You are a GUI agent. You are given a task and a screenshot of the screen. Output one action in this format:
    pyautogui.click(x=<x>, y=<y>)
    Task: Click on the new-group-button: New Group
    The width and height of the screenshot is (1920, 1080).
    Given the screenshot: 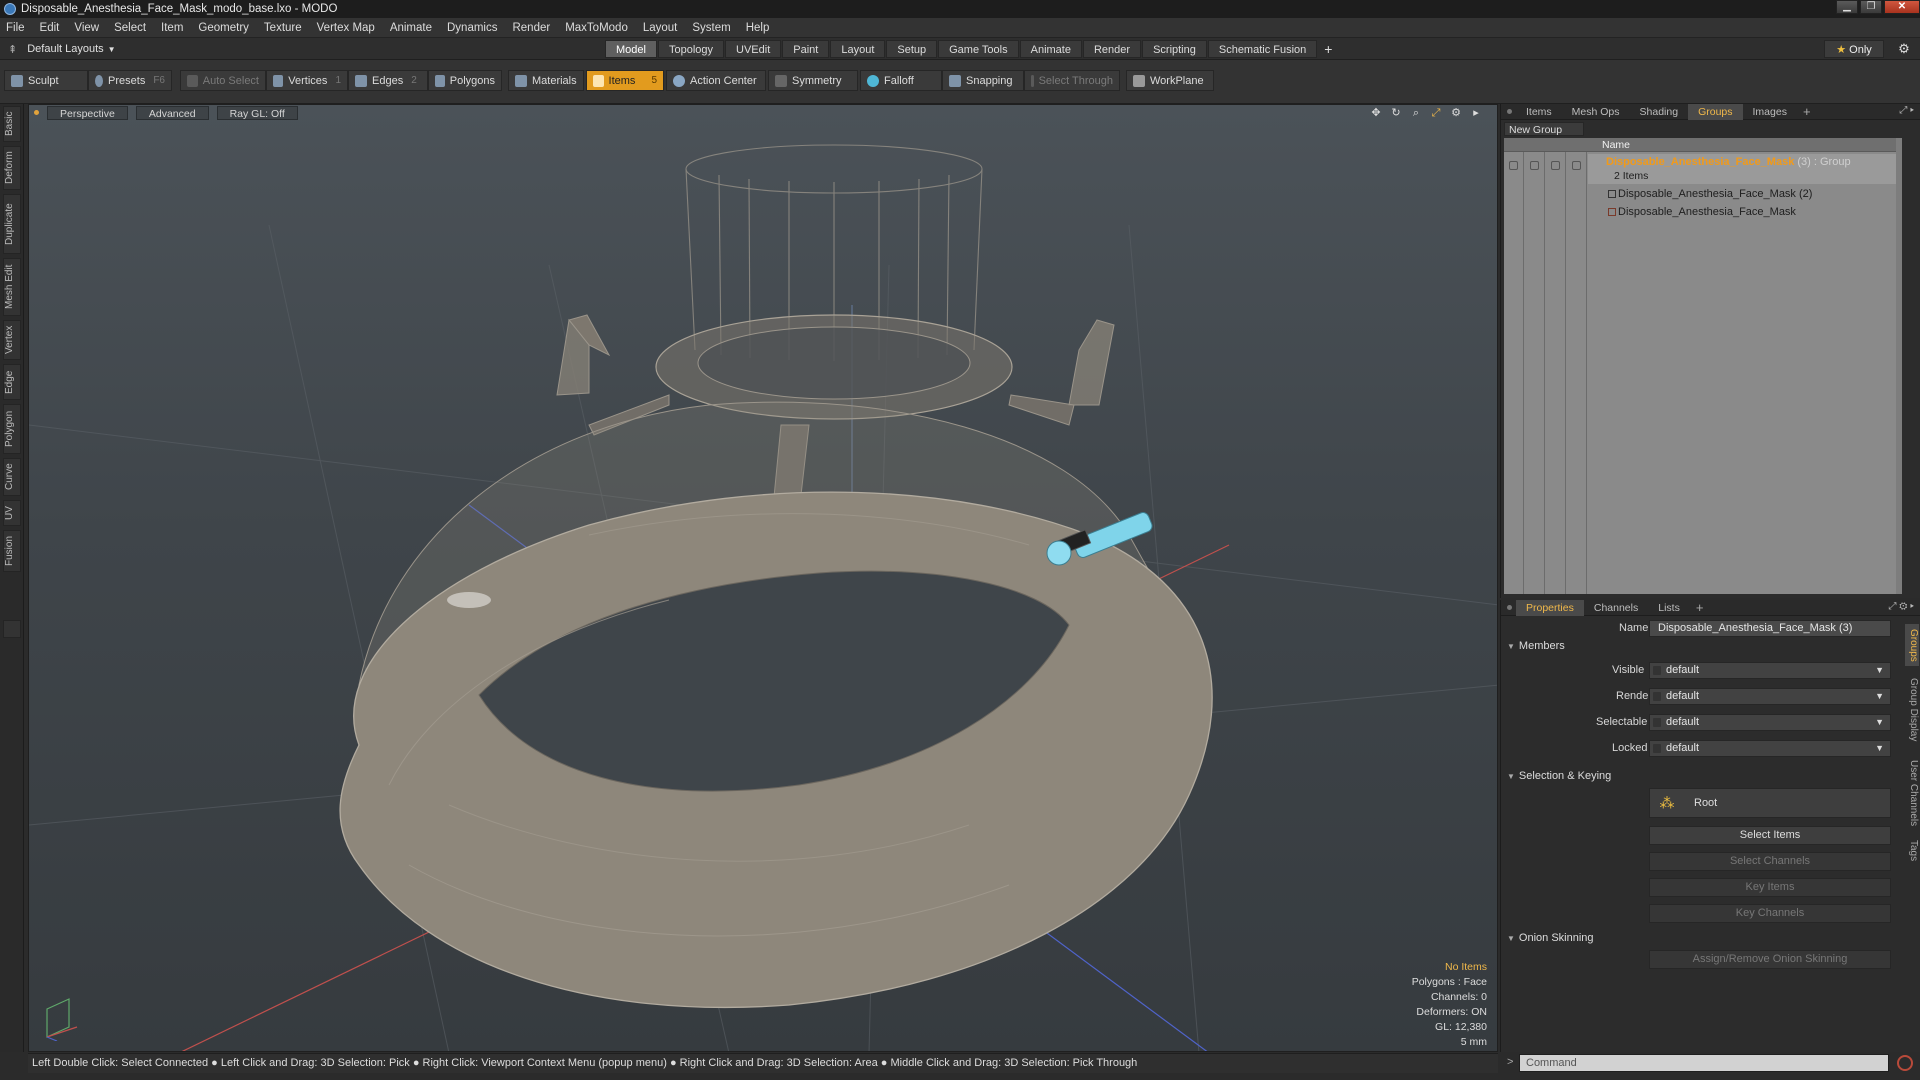 What is the action you would take?
    pyautogui.click(x=1544, y=129)
    